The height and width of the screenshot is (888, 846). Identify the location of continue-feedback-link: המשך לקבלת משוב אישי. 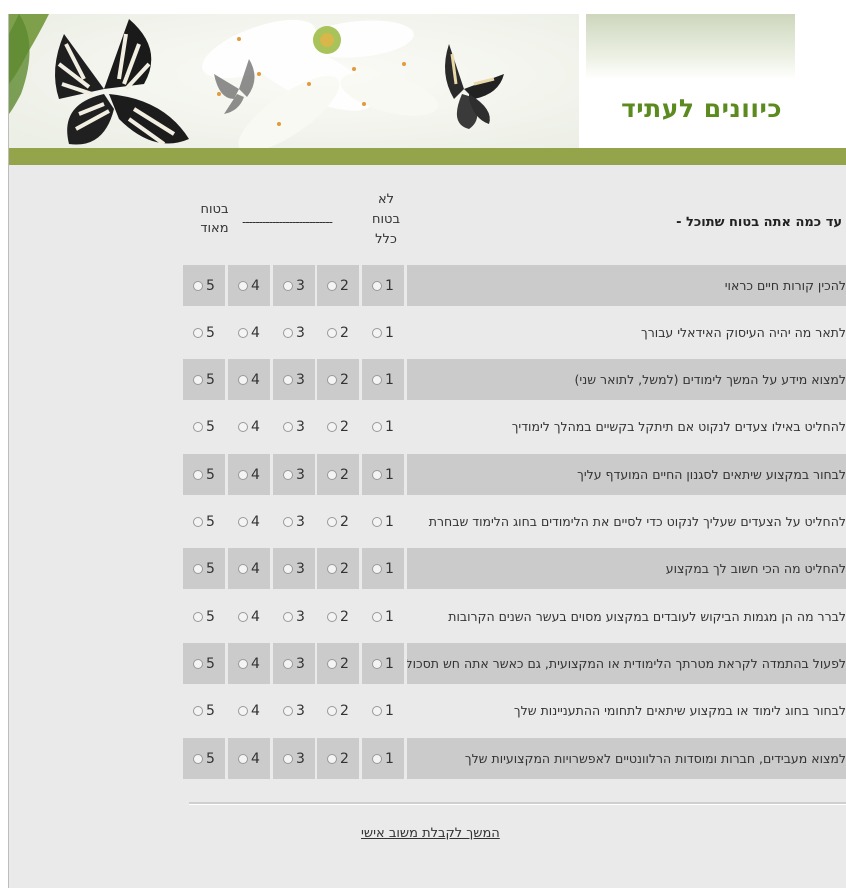
(430, 833).